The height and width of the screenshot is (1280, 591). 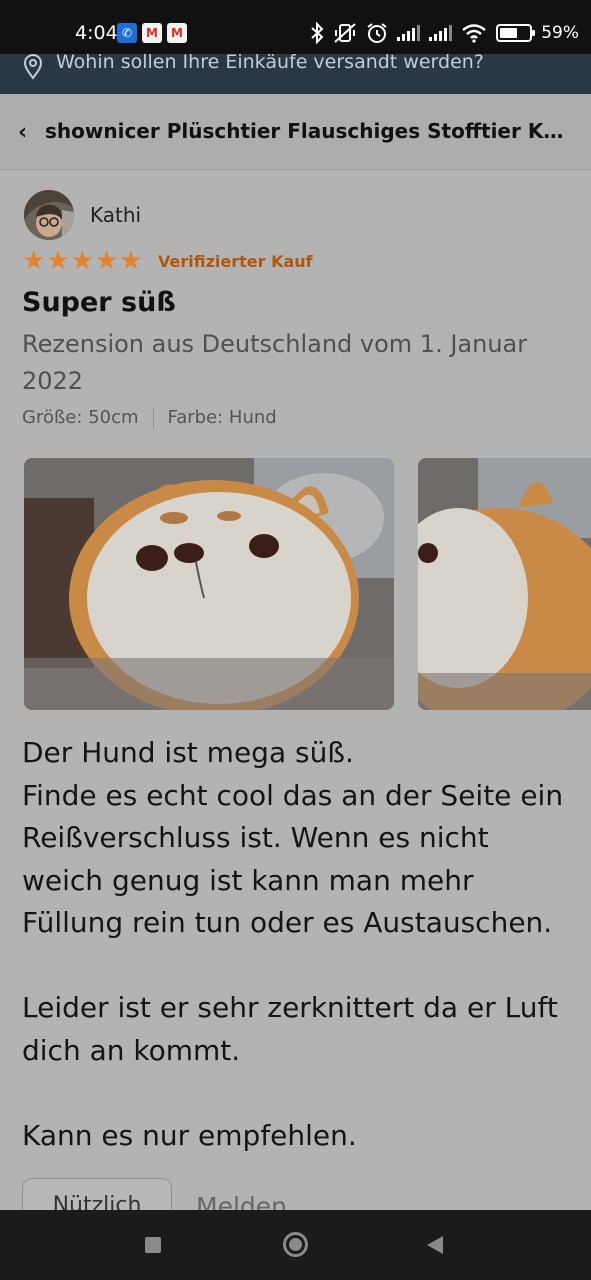 I want to click on home-button, so click(x=295, y=1244).